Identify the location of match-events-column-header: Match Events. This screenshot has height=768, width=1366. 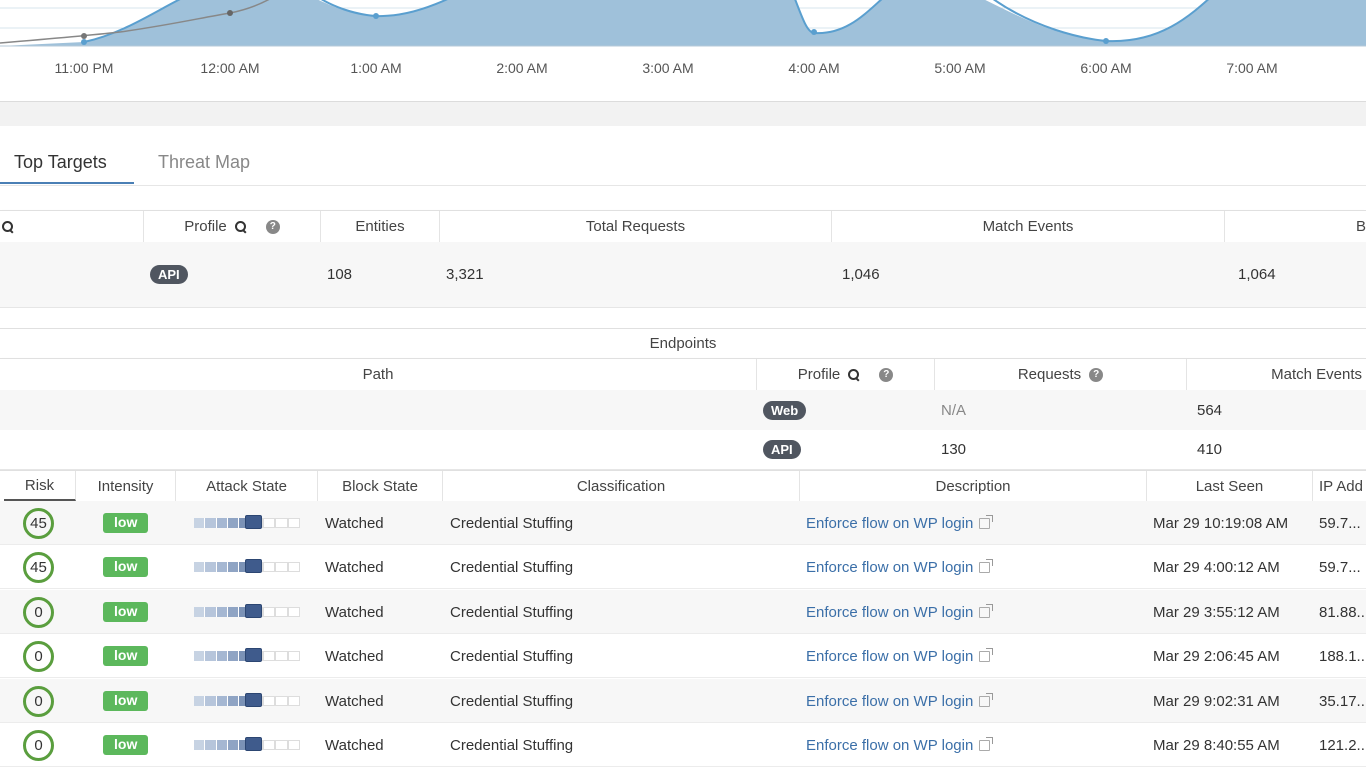
(1028, 226).